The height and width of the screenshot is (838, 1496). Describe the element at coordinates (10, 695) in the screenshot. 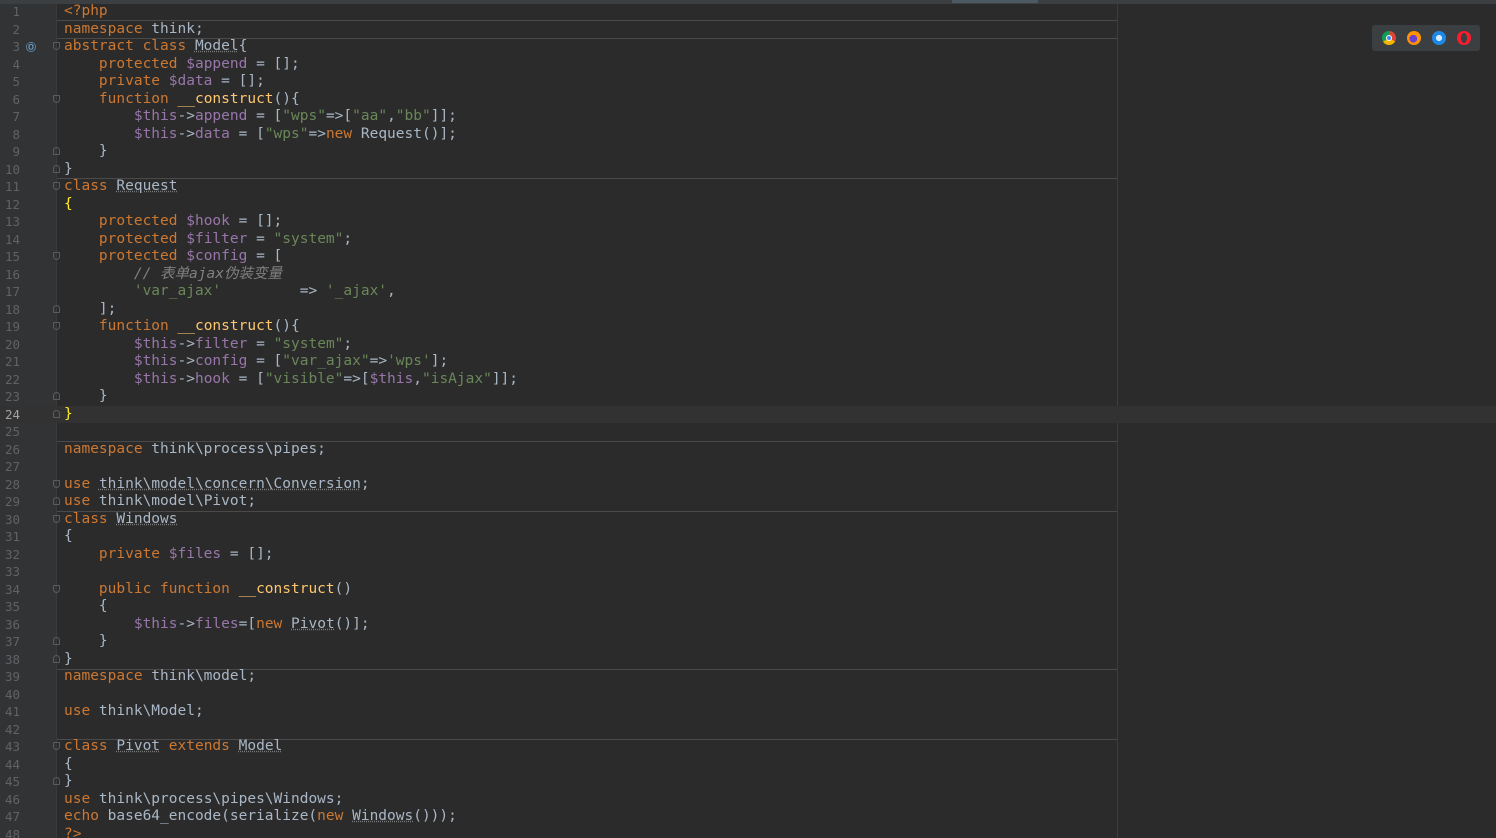

I see `line-number: 40` at that location.